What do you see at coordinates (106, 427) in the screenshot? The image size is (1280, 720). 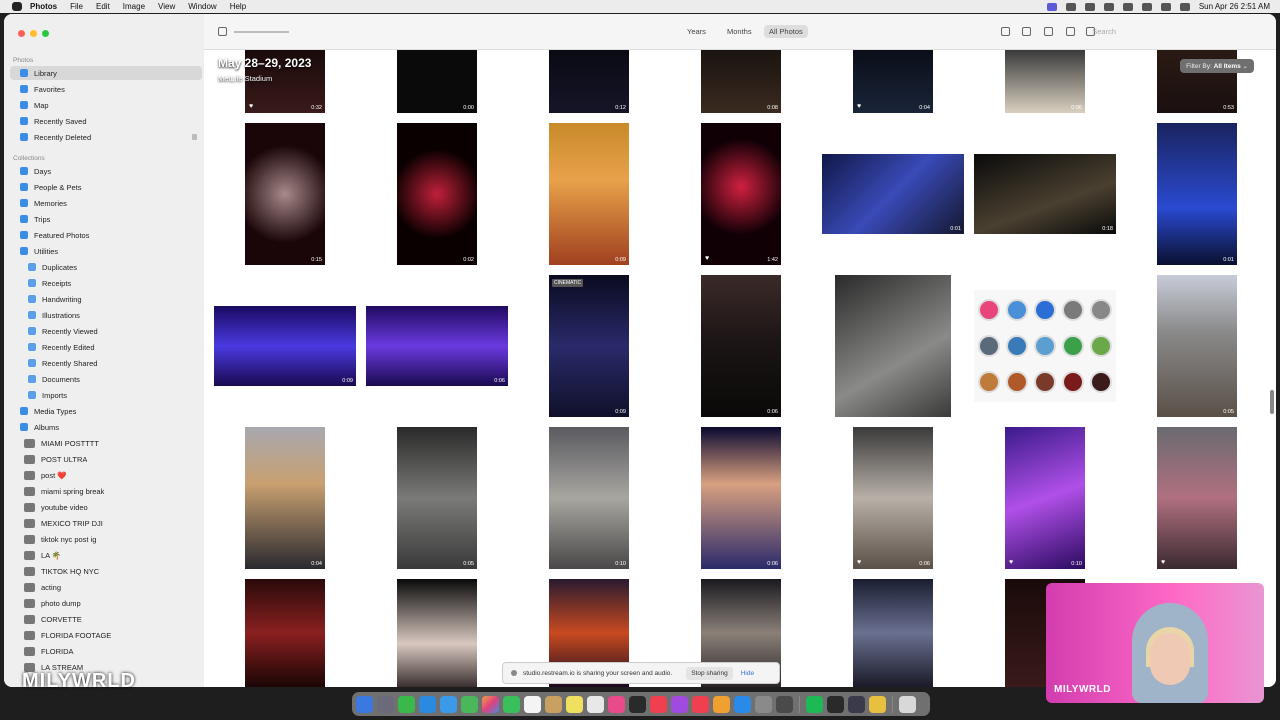 I see `sidebar-item-albums: Albums` at bounding box center [106, 427].